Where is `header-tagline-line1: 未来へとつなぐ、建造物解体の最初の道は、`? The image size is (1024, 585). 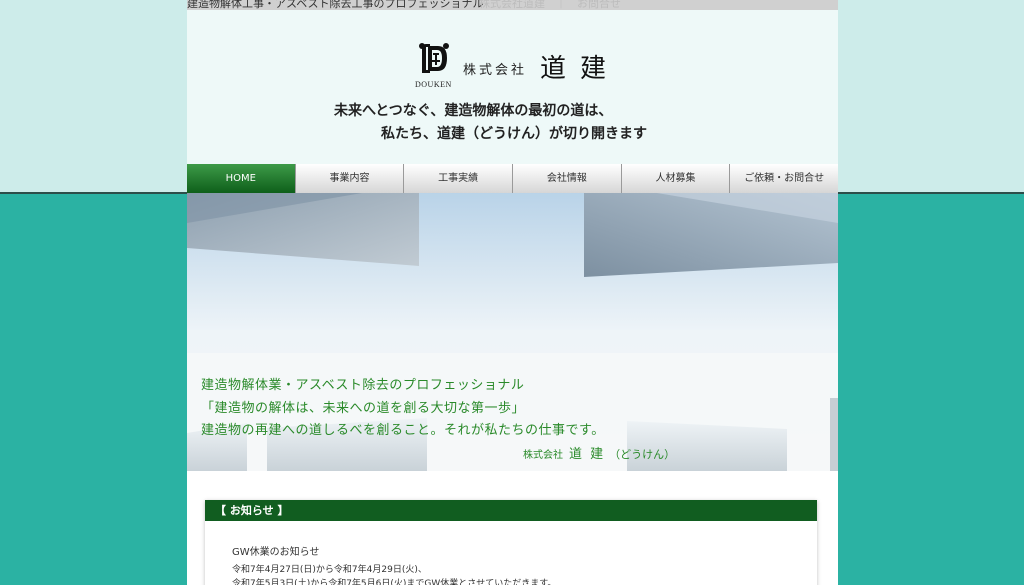
header-tagline-line1: 未来へとつなぐ、建造物解体の最初の道は、 is located at coordinates (473, 111).